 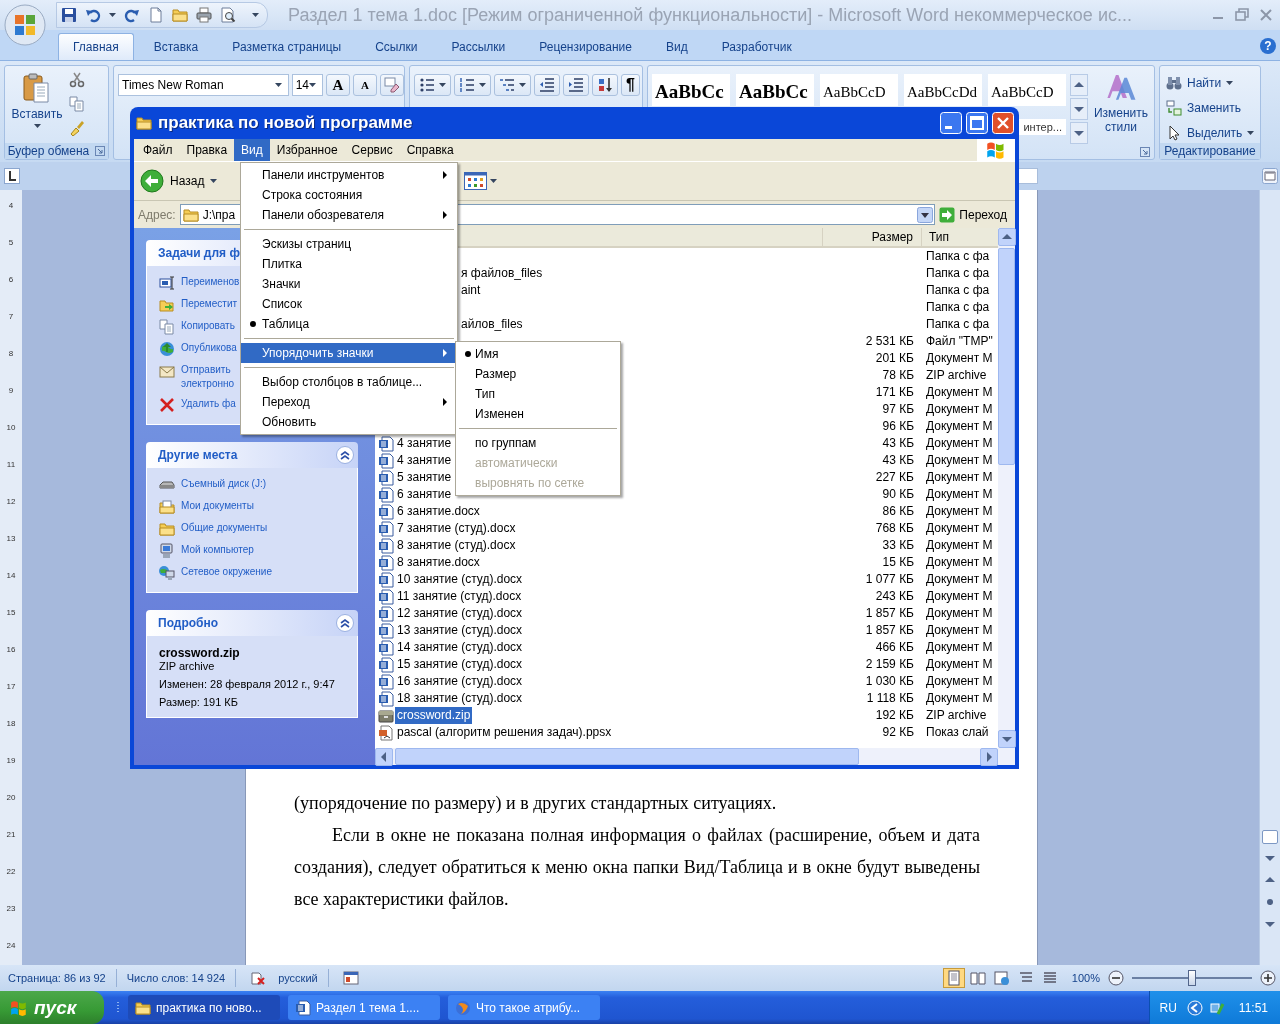 What do you see at coordinates (11, 612) in the screenshot?
I see `ruler-number: 15` at bounding box center [11, 612].